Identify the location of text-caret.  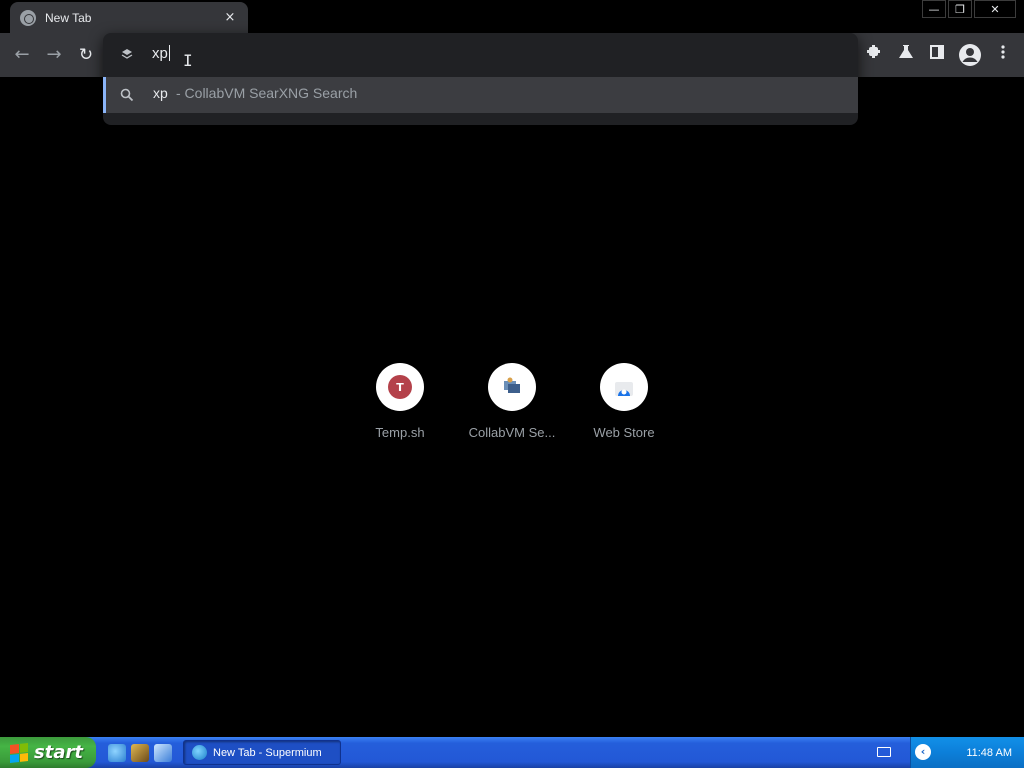
(169, 53).